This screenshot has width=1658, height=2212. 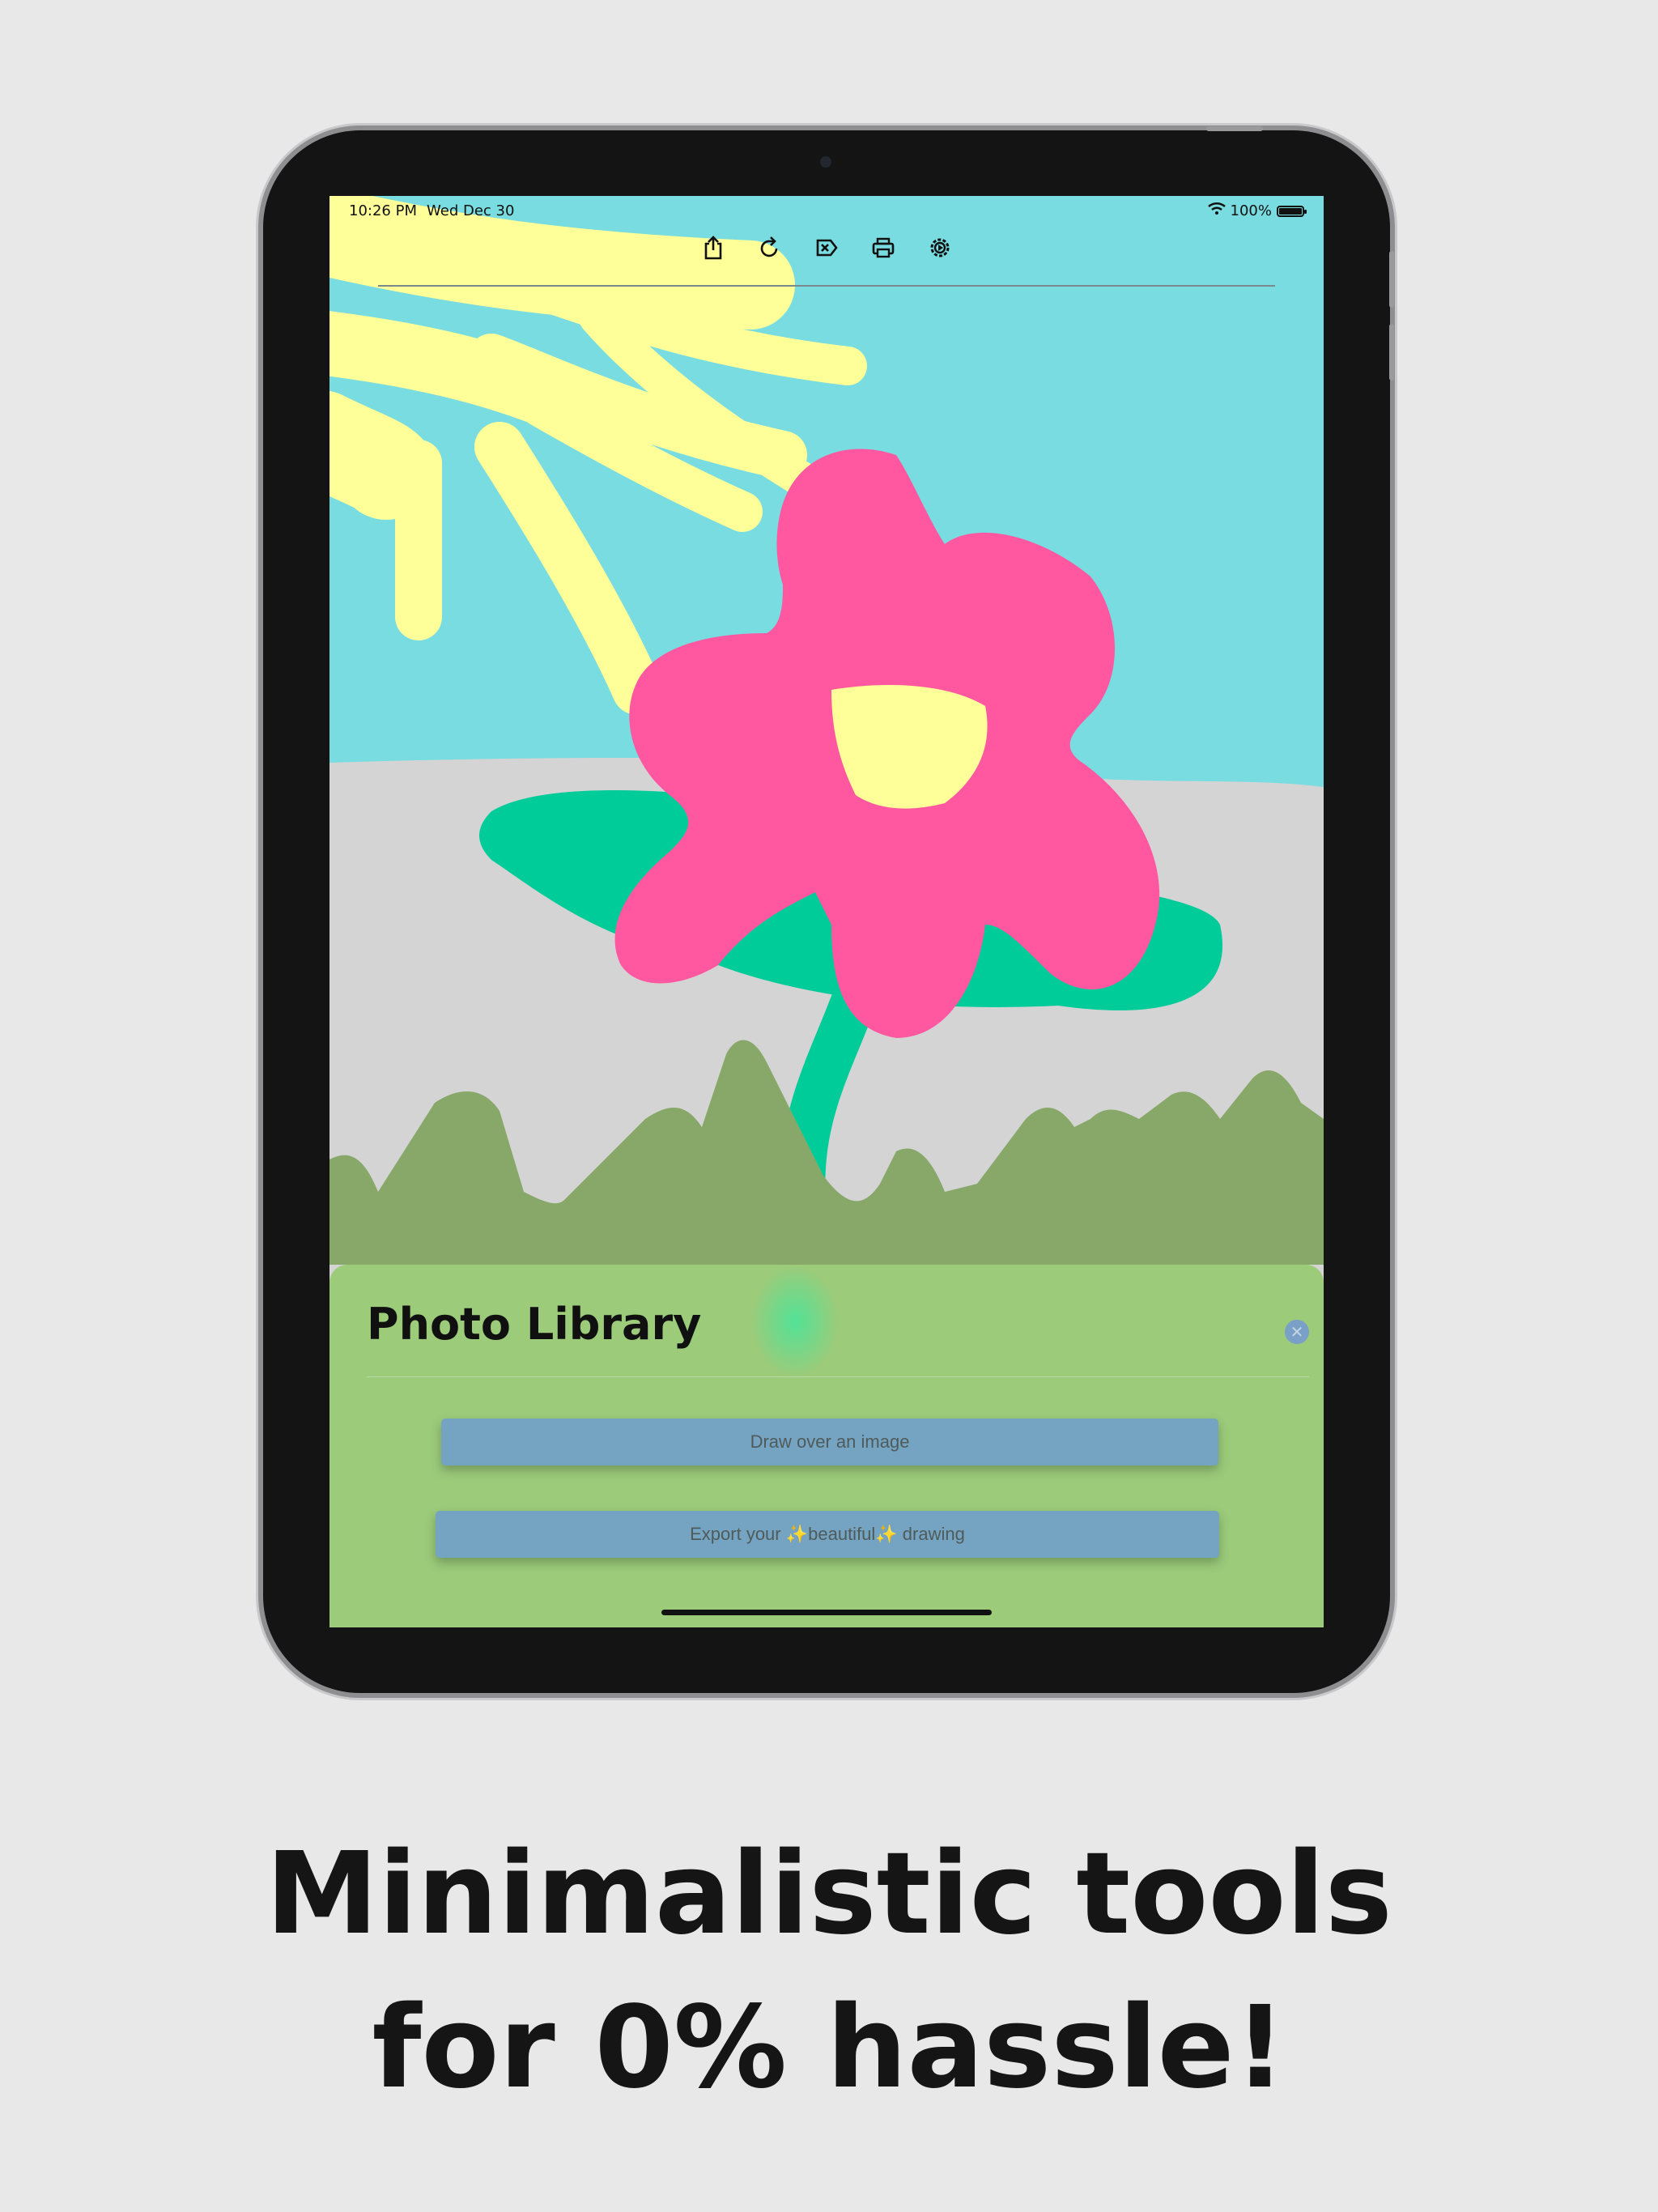 What do you see at coordinates (827, 1535) in the screenshot?
I see `export-drawing-button: Export your ✨beautiful✨ drawing` at bounding box center [827, 1535].